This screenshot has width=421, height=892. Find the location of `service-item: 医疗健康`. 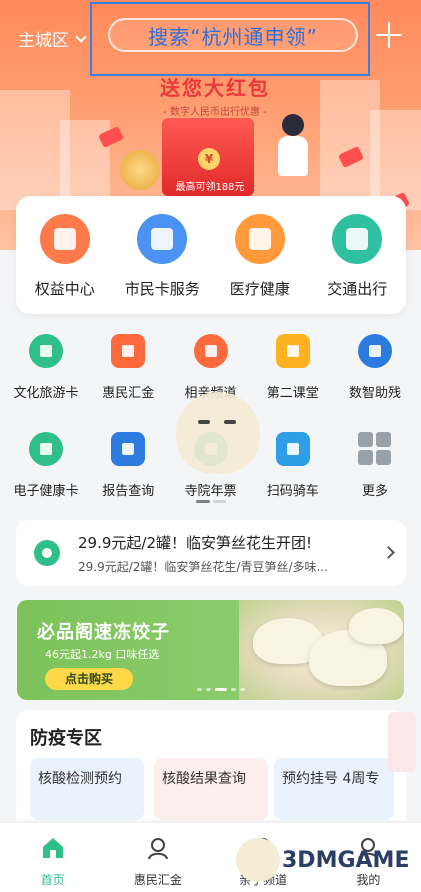

service-item: 医疗健康 is located at coordinates (260, 264).